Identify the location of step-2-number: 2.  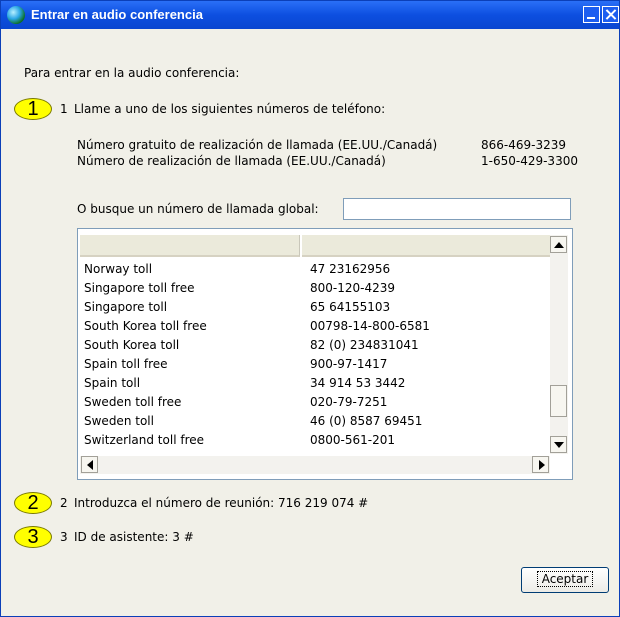
(64, 503).